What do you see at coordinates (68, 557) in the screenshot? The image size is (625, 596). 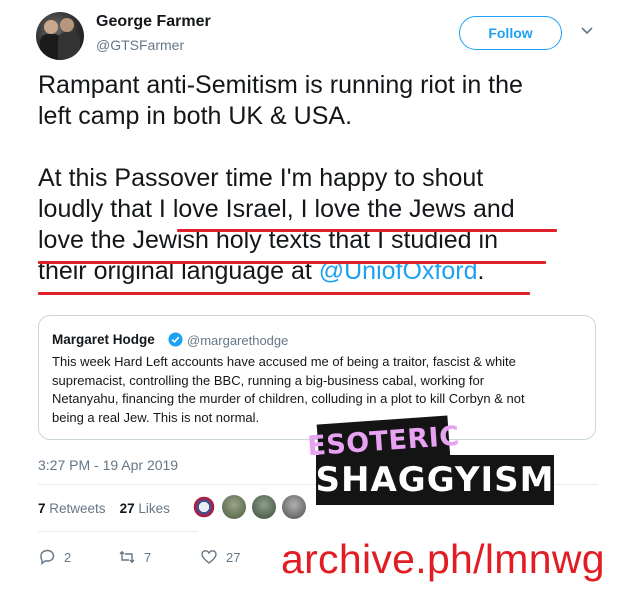 I see `reply-count: 2` at bounding box center [68, 557].